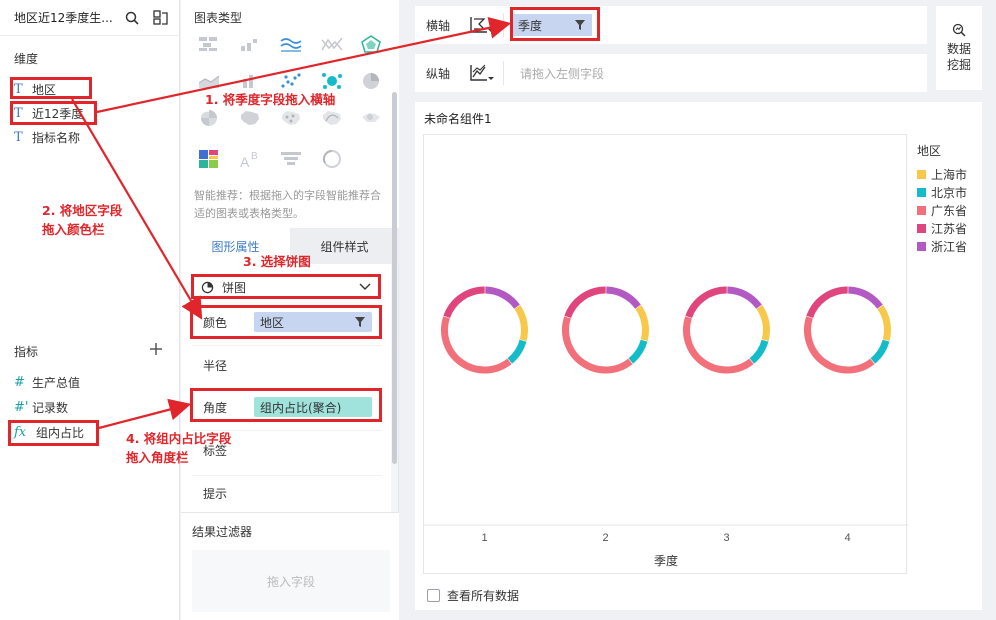 Image resolution: width=996 pixels, height=620 pixels. What do you see at coordinates (287, 365) in the screenshot?
I see `radius-row: 半径` at bounding box center [287, 365].